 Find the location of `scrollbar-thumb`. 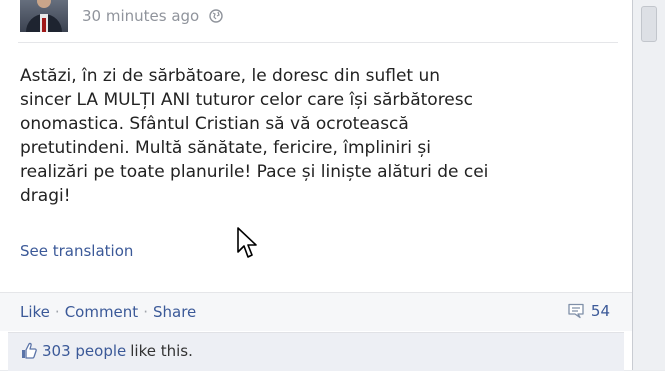

scrollbar-thumb is located at coordinates (649, 24).